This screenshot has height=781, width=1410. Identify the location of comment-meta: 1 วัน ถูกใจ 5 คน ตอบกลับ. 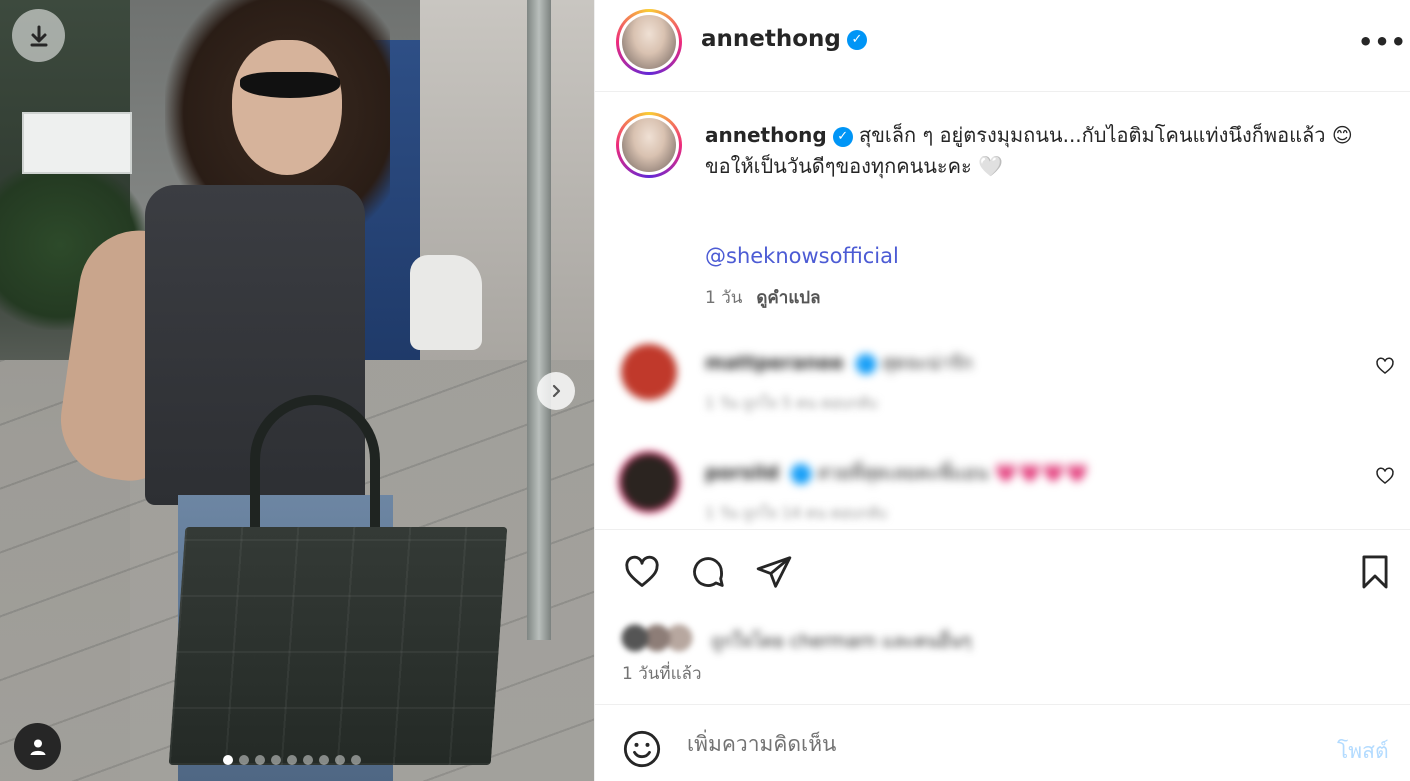
(791, 403).